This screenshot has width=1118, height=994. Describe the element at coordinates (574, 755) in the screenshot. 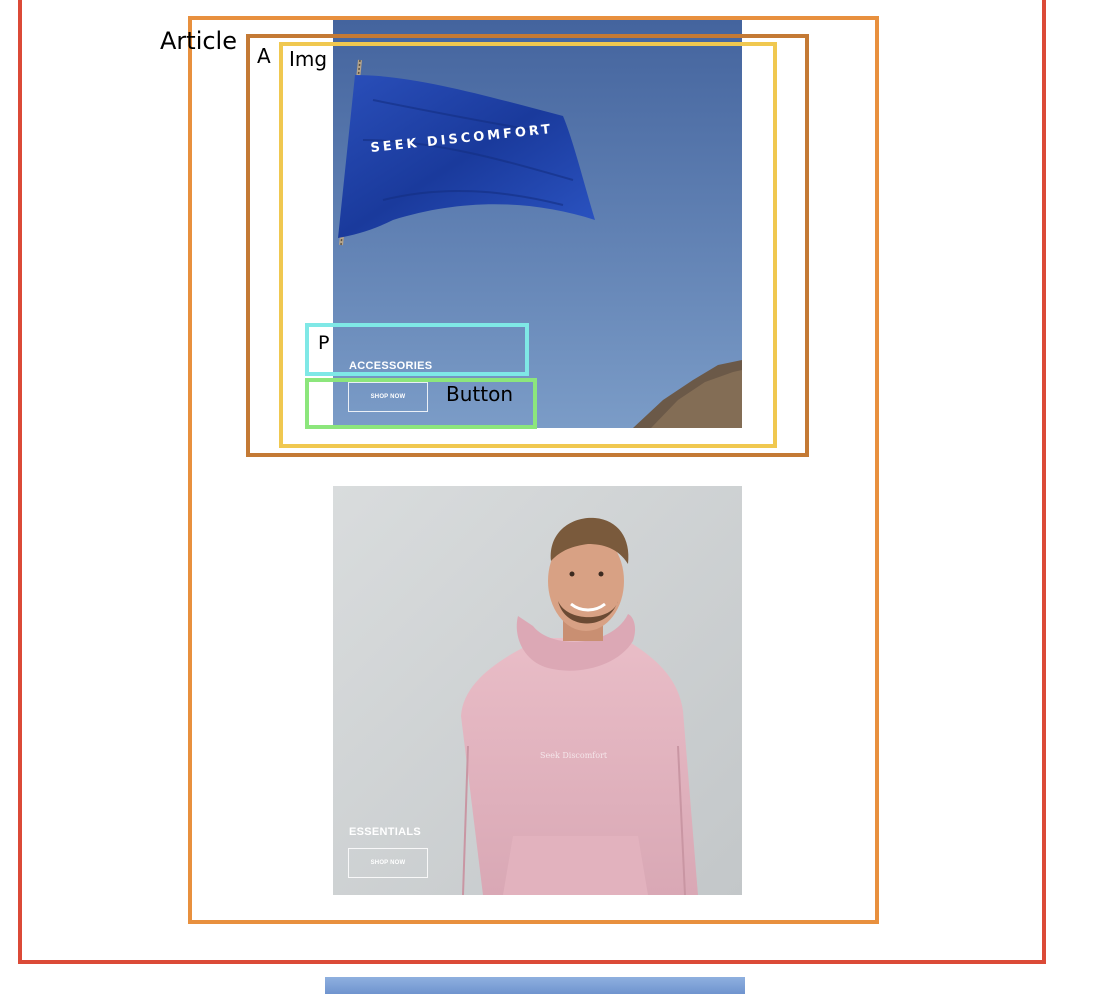

I see `hoodie-text: Seek Discomfort` at that location.